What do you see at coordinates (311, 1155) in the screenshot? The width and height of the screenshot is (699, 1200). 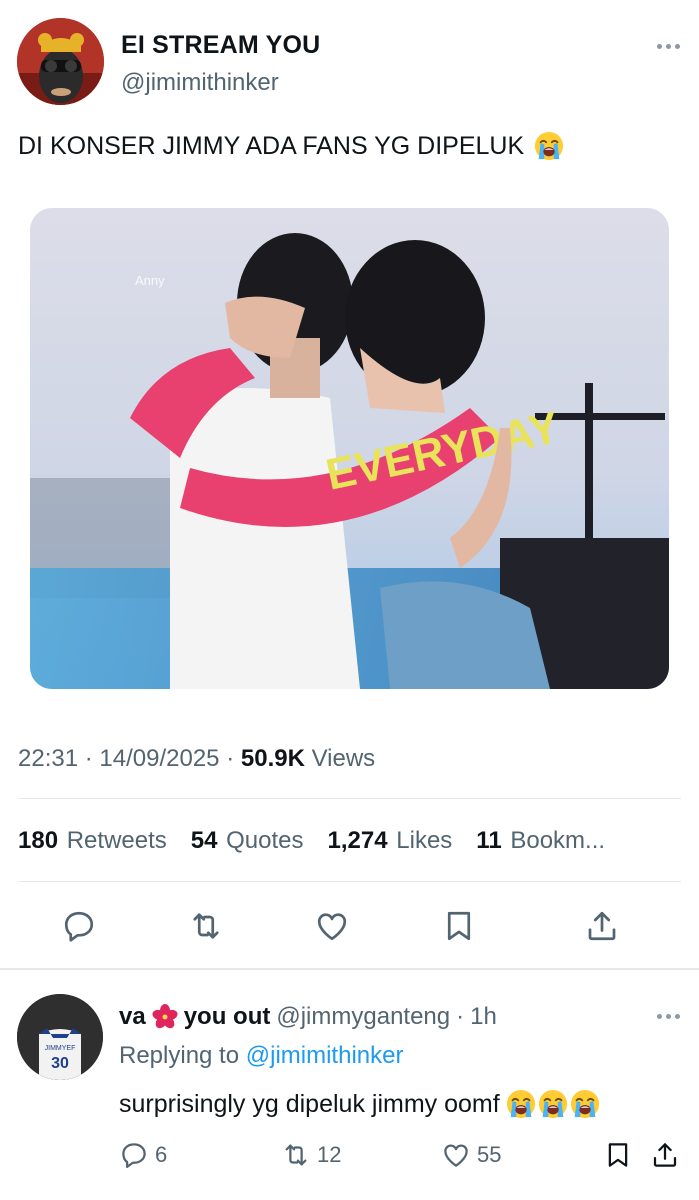 I see `reply-retweet-button: 12` at bounding box center [311, 1155].